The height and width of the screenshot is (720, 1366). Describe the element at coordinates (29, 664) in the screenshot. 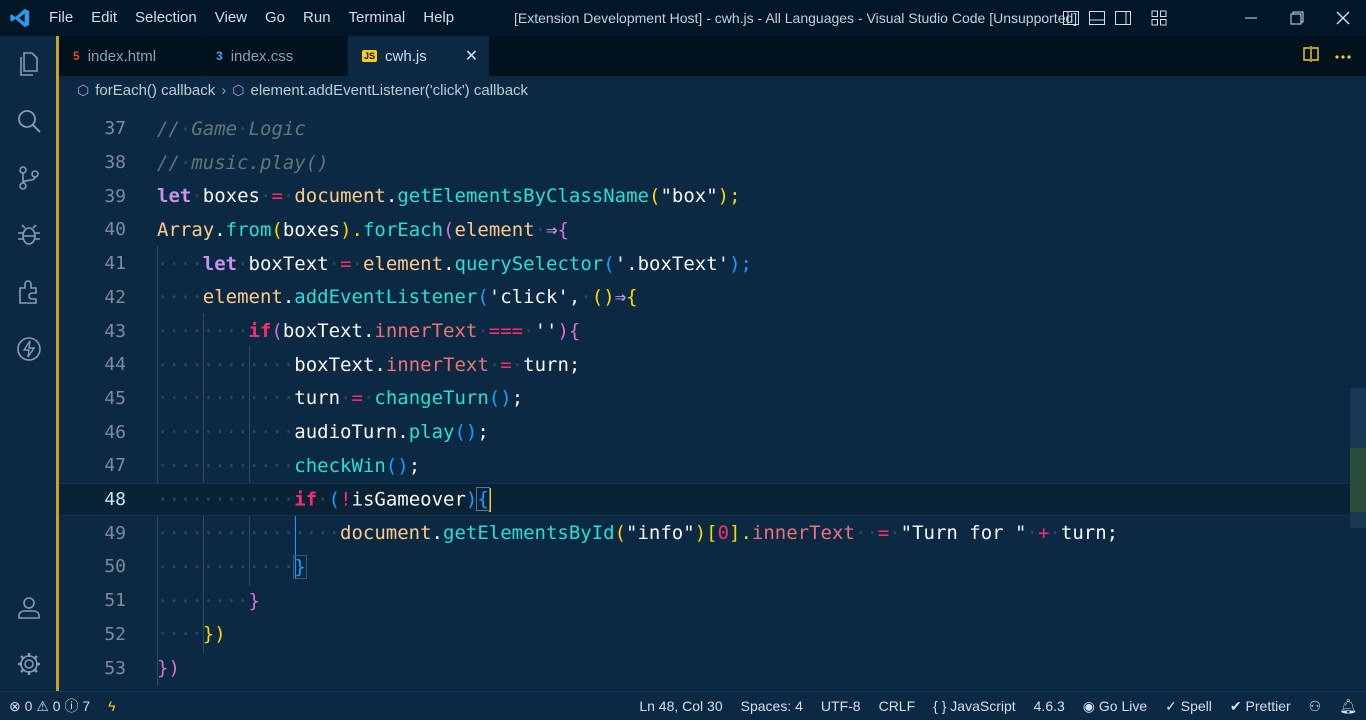

I see `settings-gear-icon` at that location.